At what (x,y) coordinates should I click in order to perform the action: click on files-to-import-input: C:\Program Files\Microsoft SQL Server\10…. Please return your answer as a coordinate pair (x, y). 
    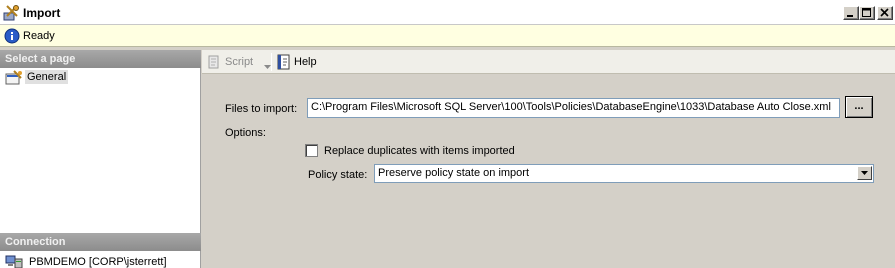
    Looking at the image, I should click on (573, 108).